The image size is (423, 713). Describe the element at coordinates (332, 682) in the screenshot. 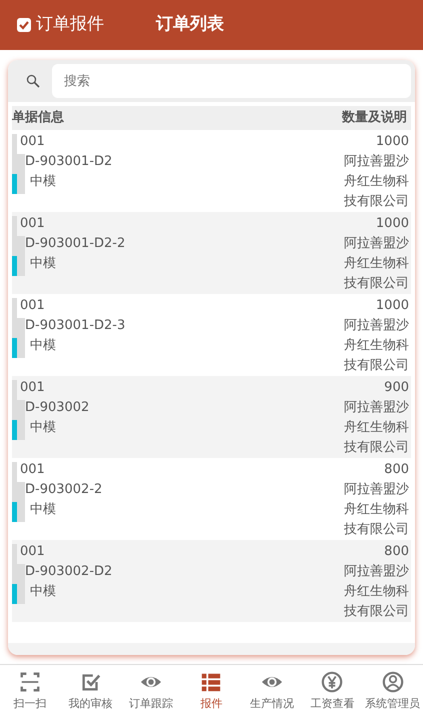

I see `yen-icon` at that location.